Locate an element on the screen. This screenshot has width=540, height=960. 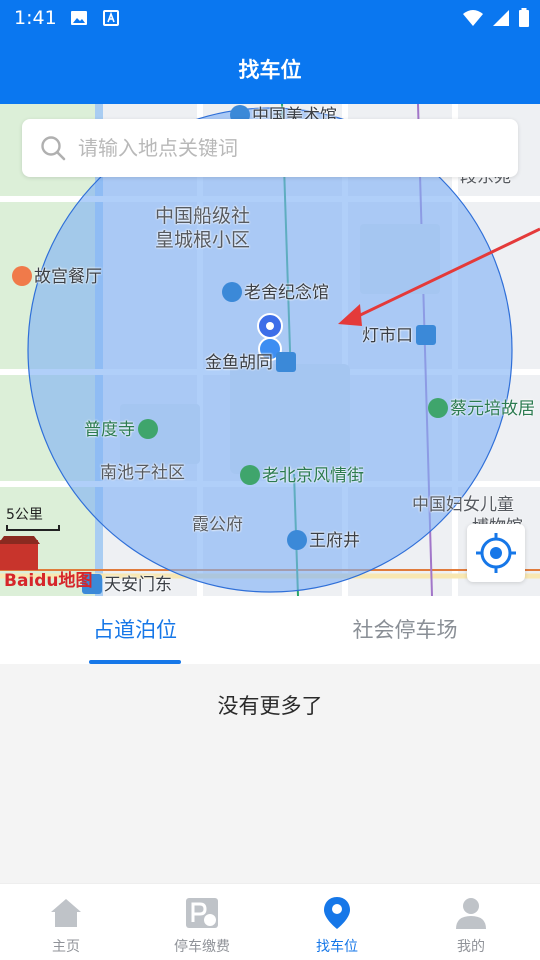
nav-item-profile: 我的 is located at coordinates (471, 922).